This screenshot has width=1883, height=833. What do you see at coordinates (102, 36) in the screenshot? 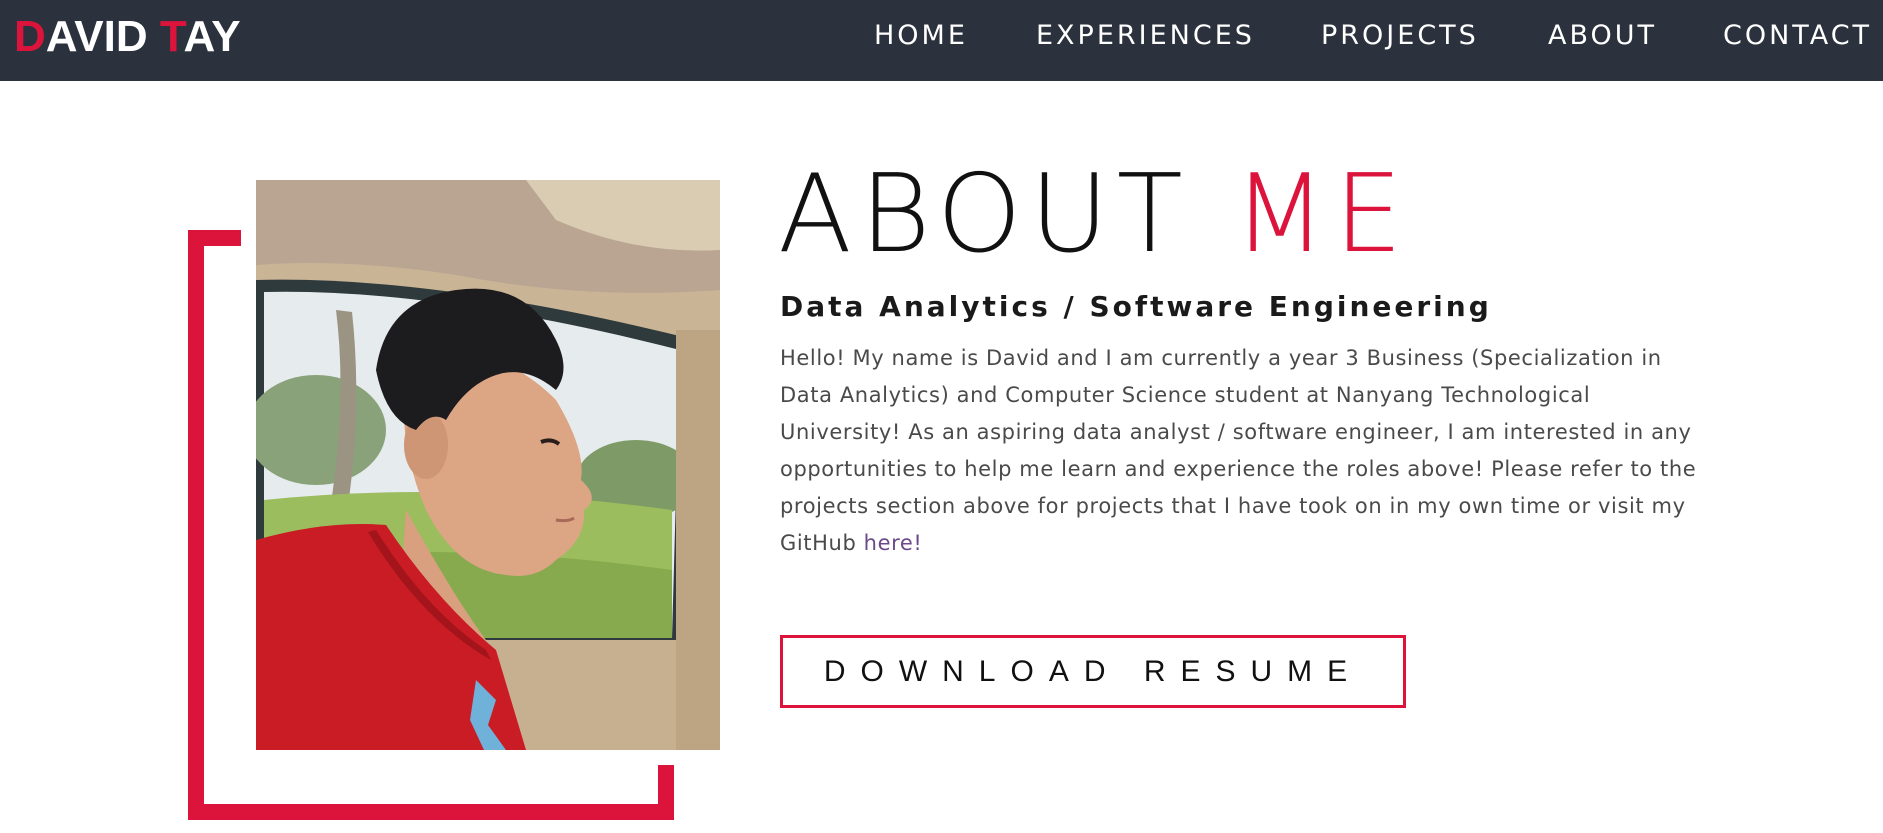
I see `logo-first-rest: AVID` at bounding box center [102, 36].